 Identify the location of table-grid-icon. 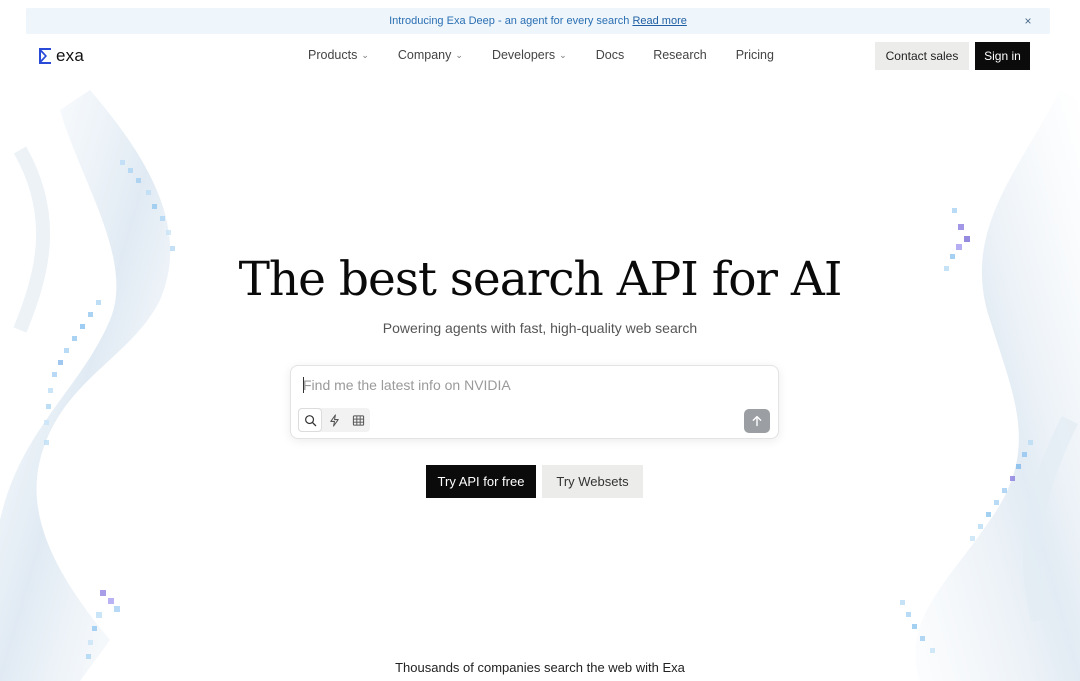
(358, 420).